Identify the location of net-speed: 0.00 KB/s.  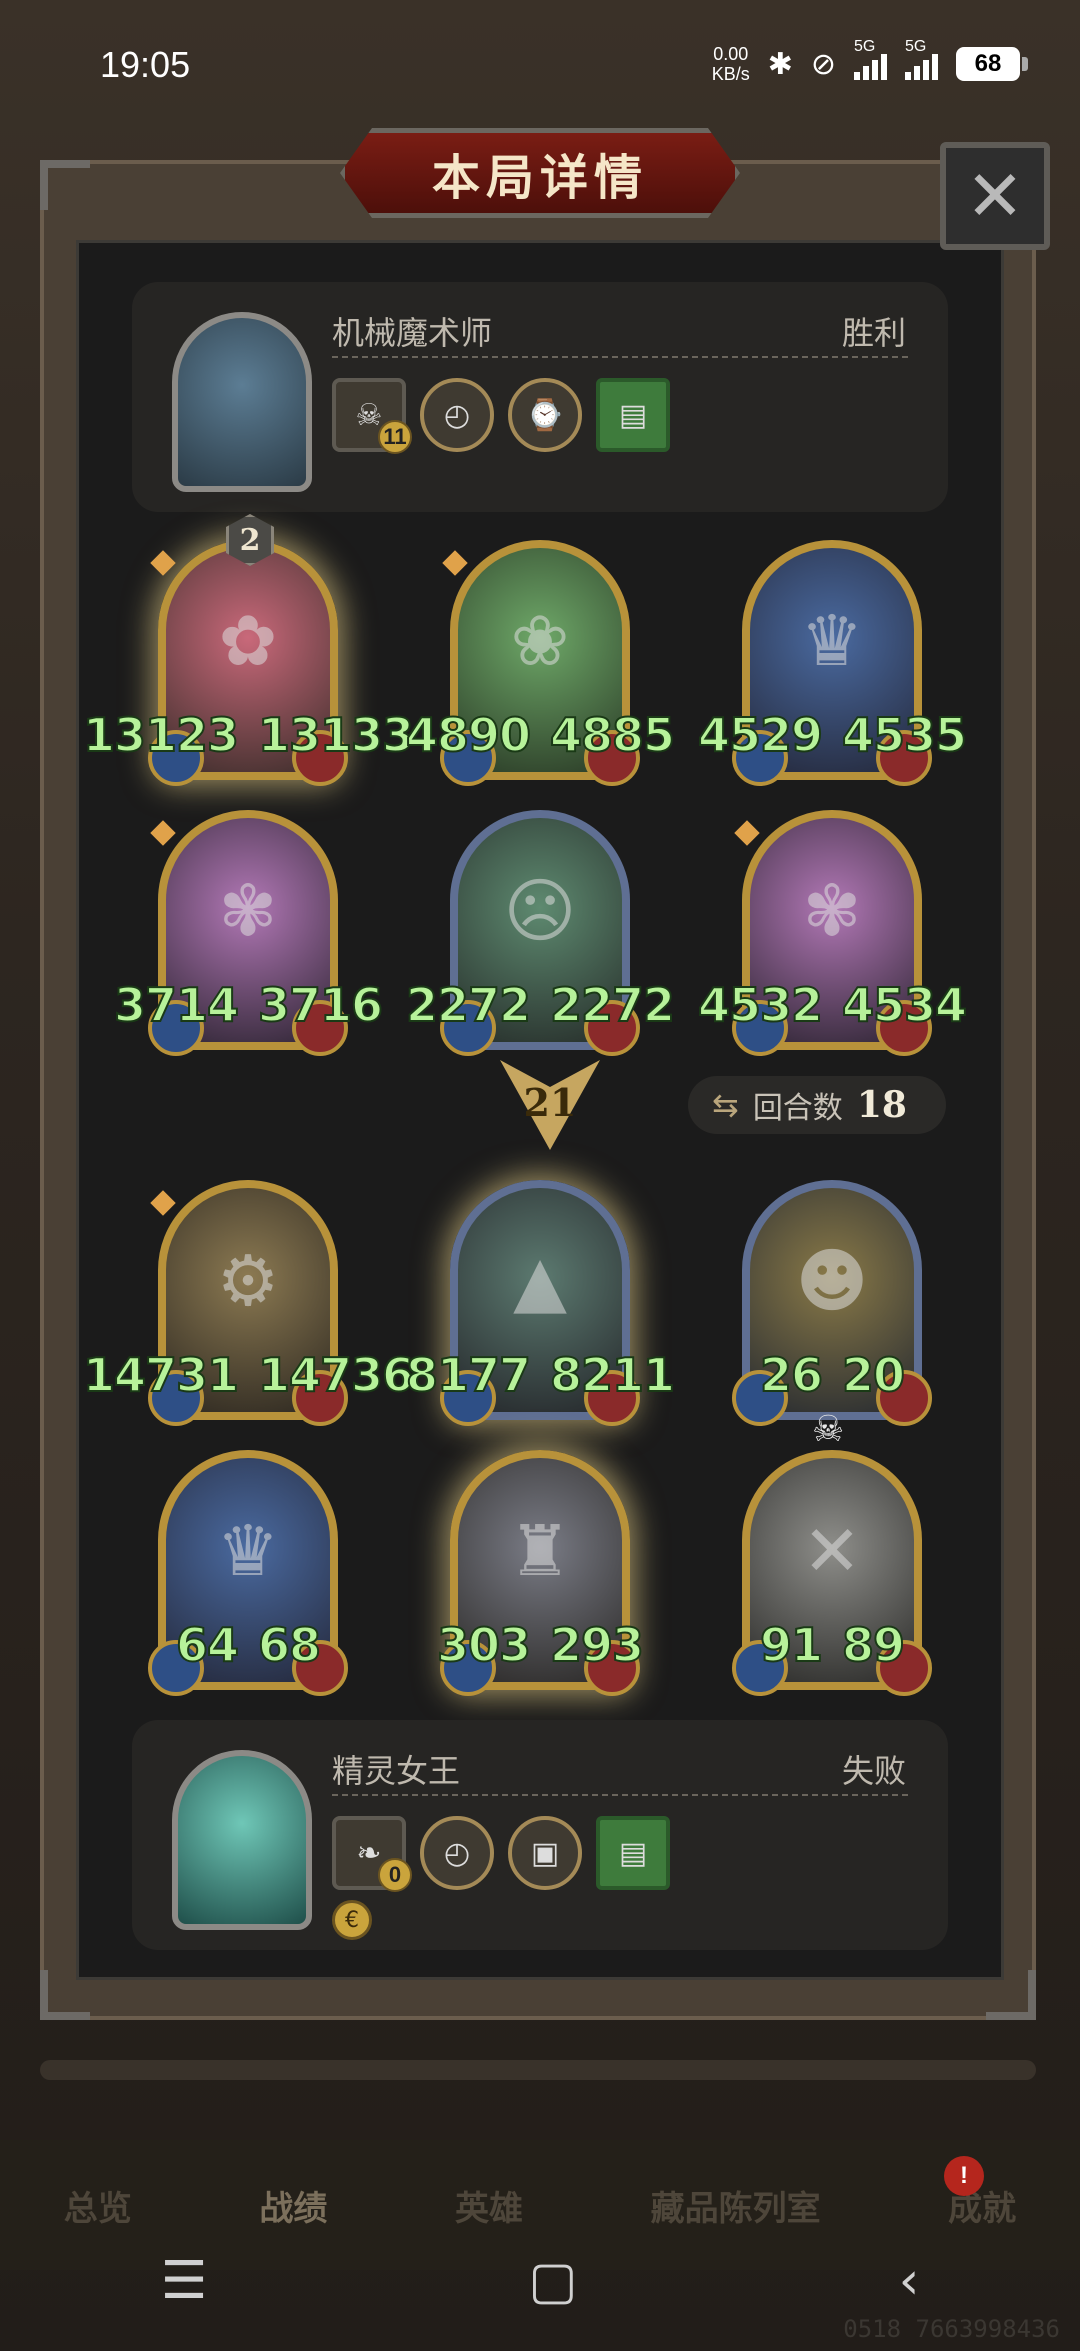
(730, 64).